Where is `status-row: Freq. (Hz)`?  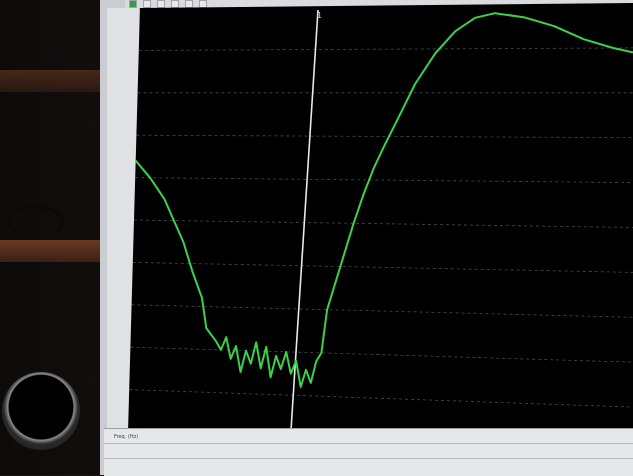
status-row: Freq. (Hz) is located at coordinates (368, 436).